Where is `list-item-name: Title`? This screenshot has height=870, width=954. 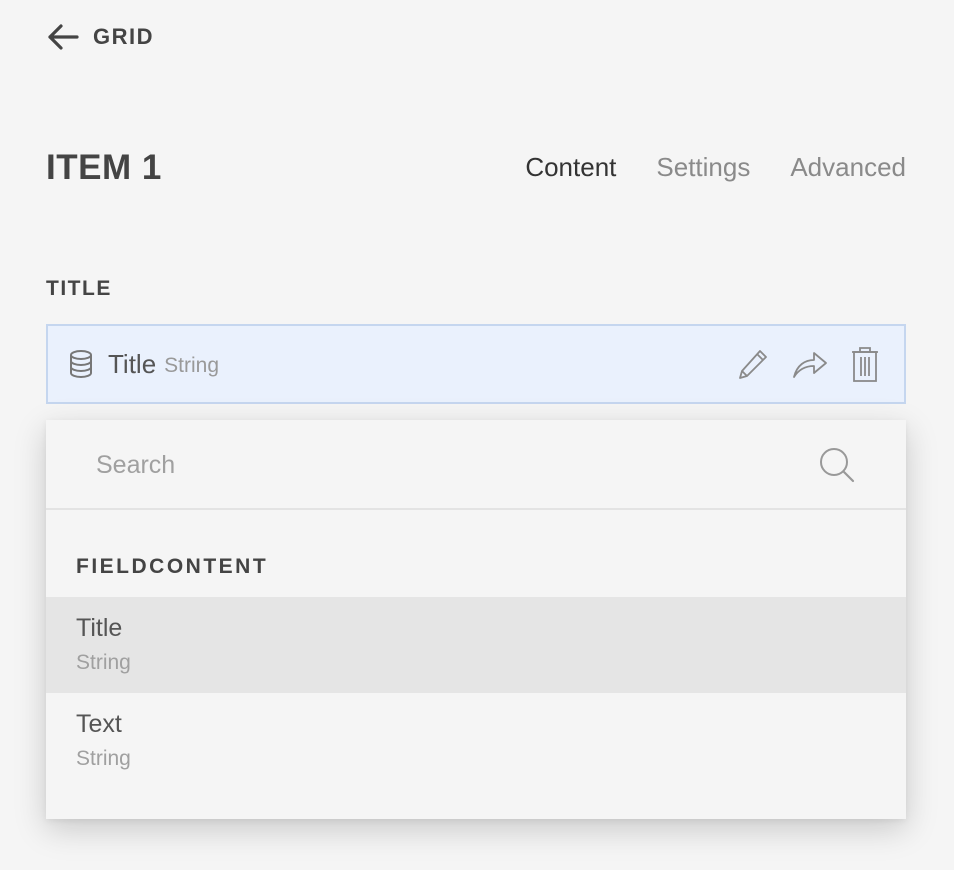 list-item-name: Title is located at coordinates (99, 628).